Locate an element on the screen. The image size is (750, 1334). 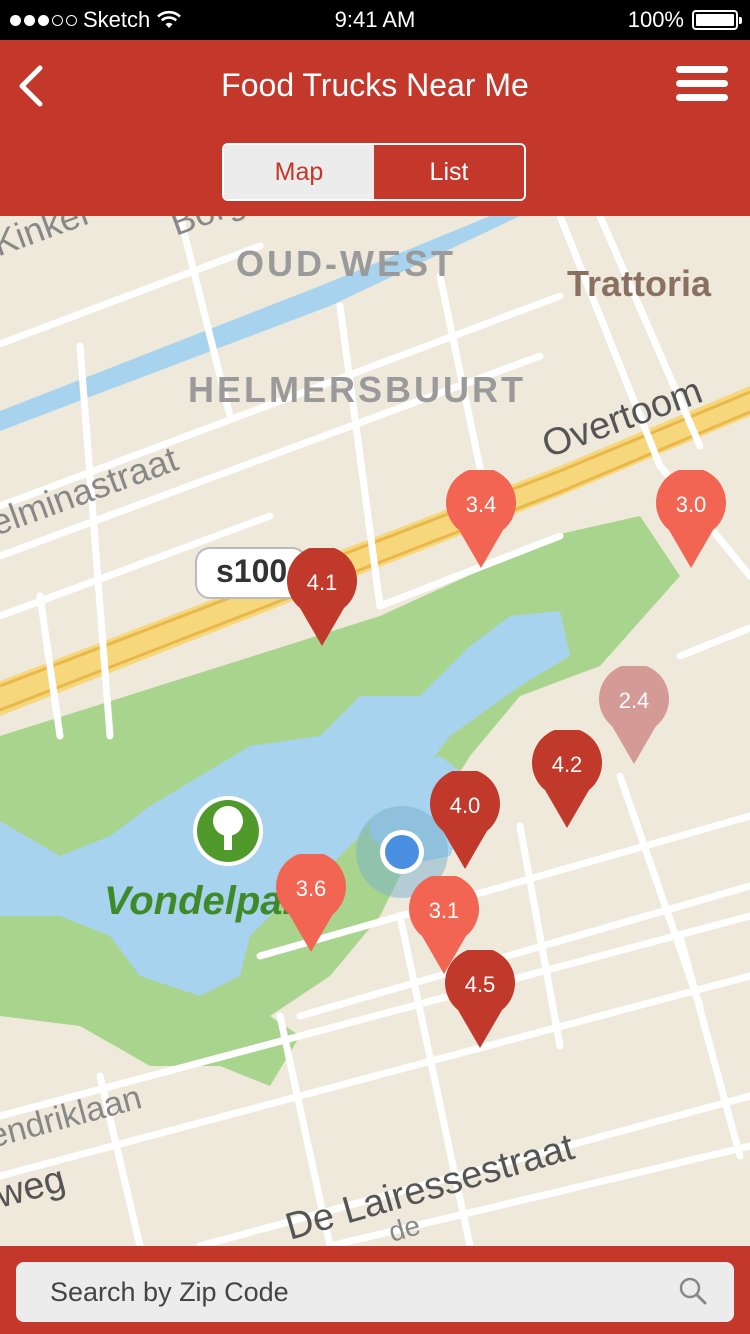
map-pin-rating: 3.1 is located at coordinates (444, 910).